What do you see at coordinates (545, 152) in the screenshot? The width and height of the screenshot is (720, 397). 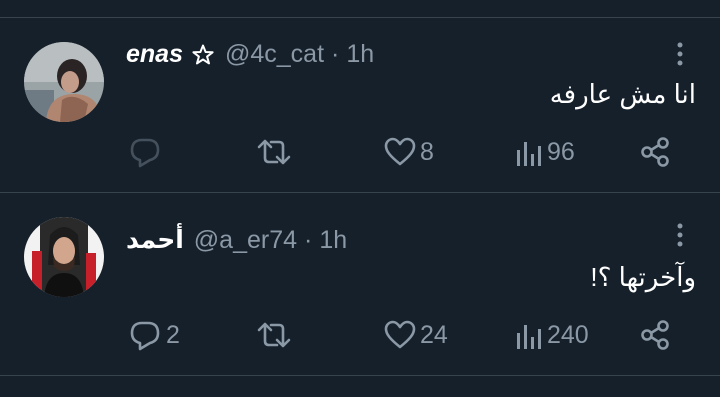 I see `views-button: 96` at bounding box center [545, 152].